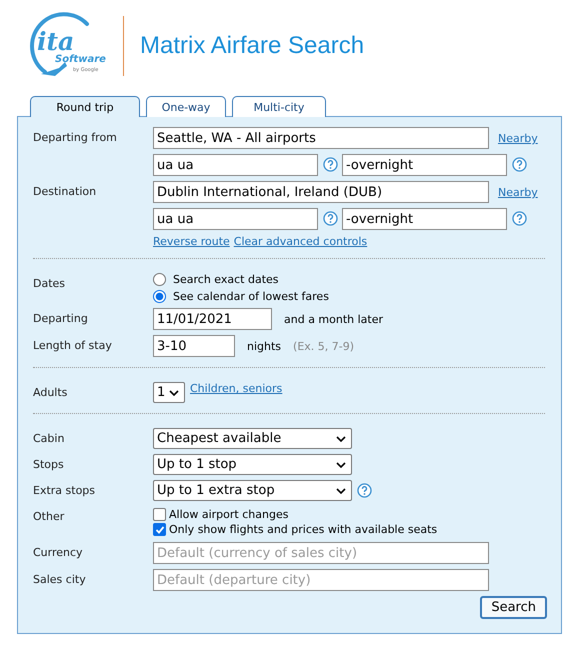 This screenshot has width=574, height=672. I want to click on text-field: Default (departure city), so click(321, 580).